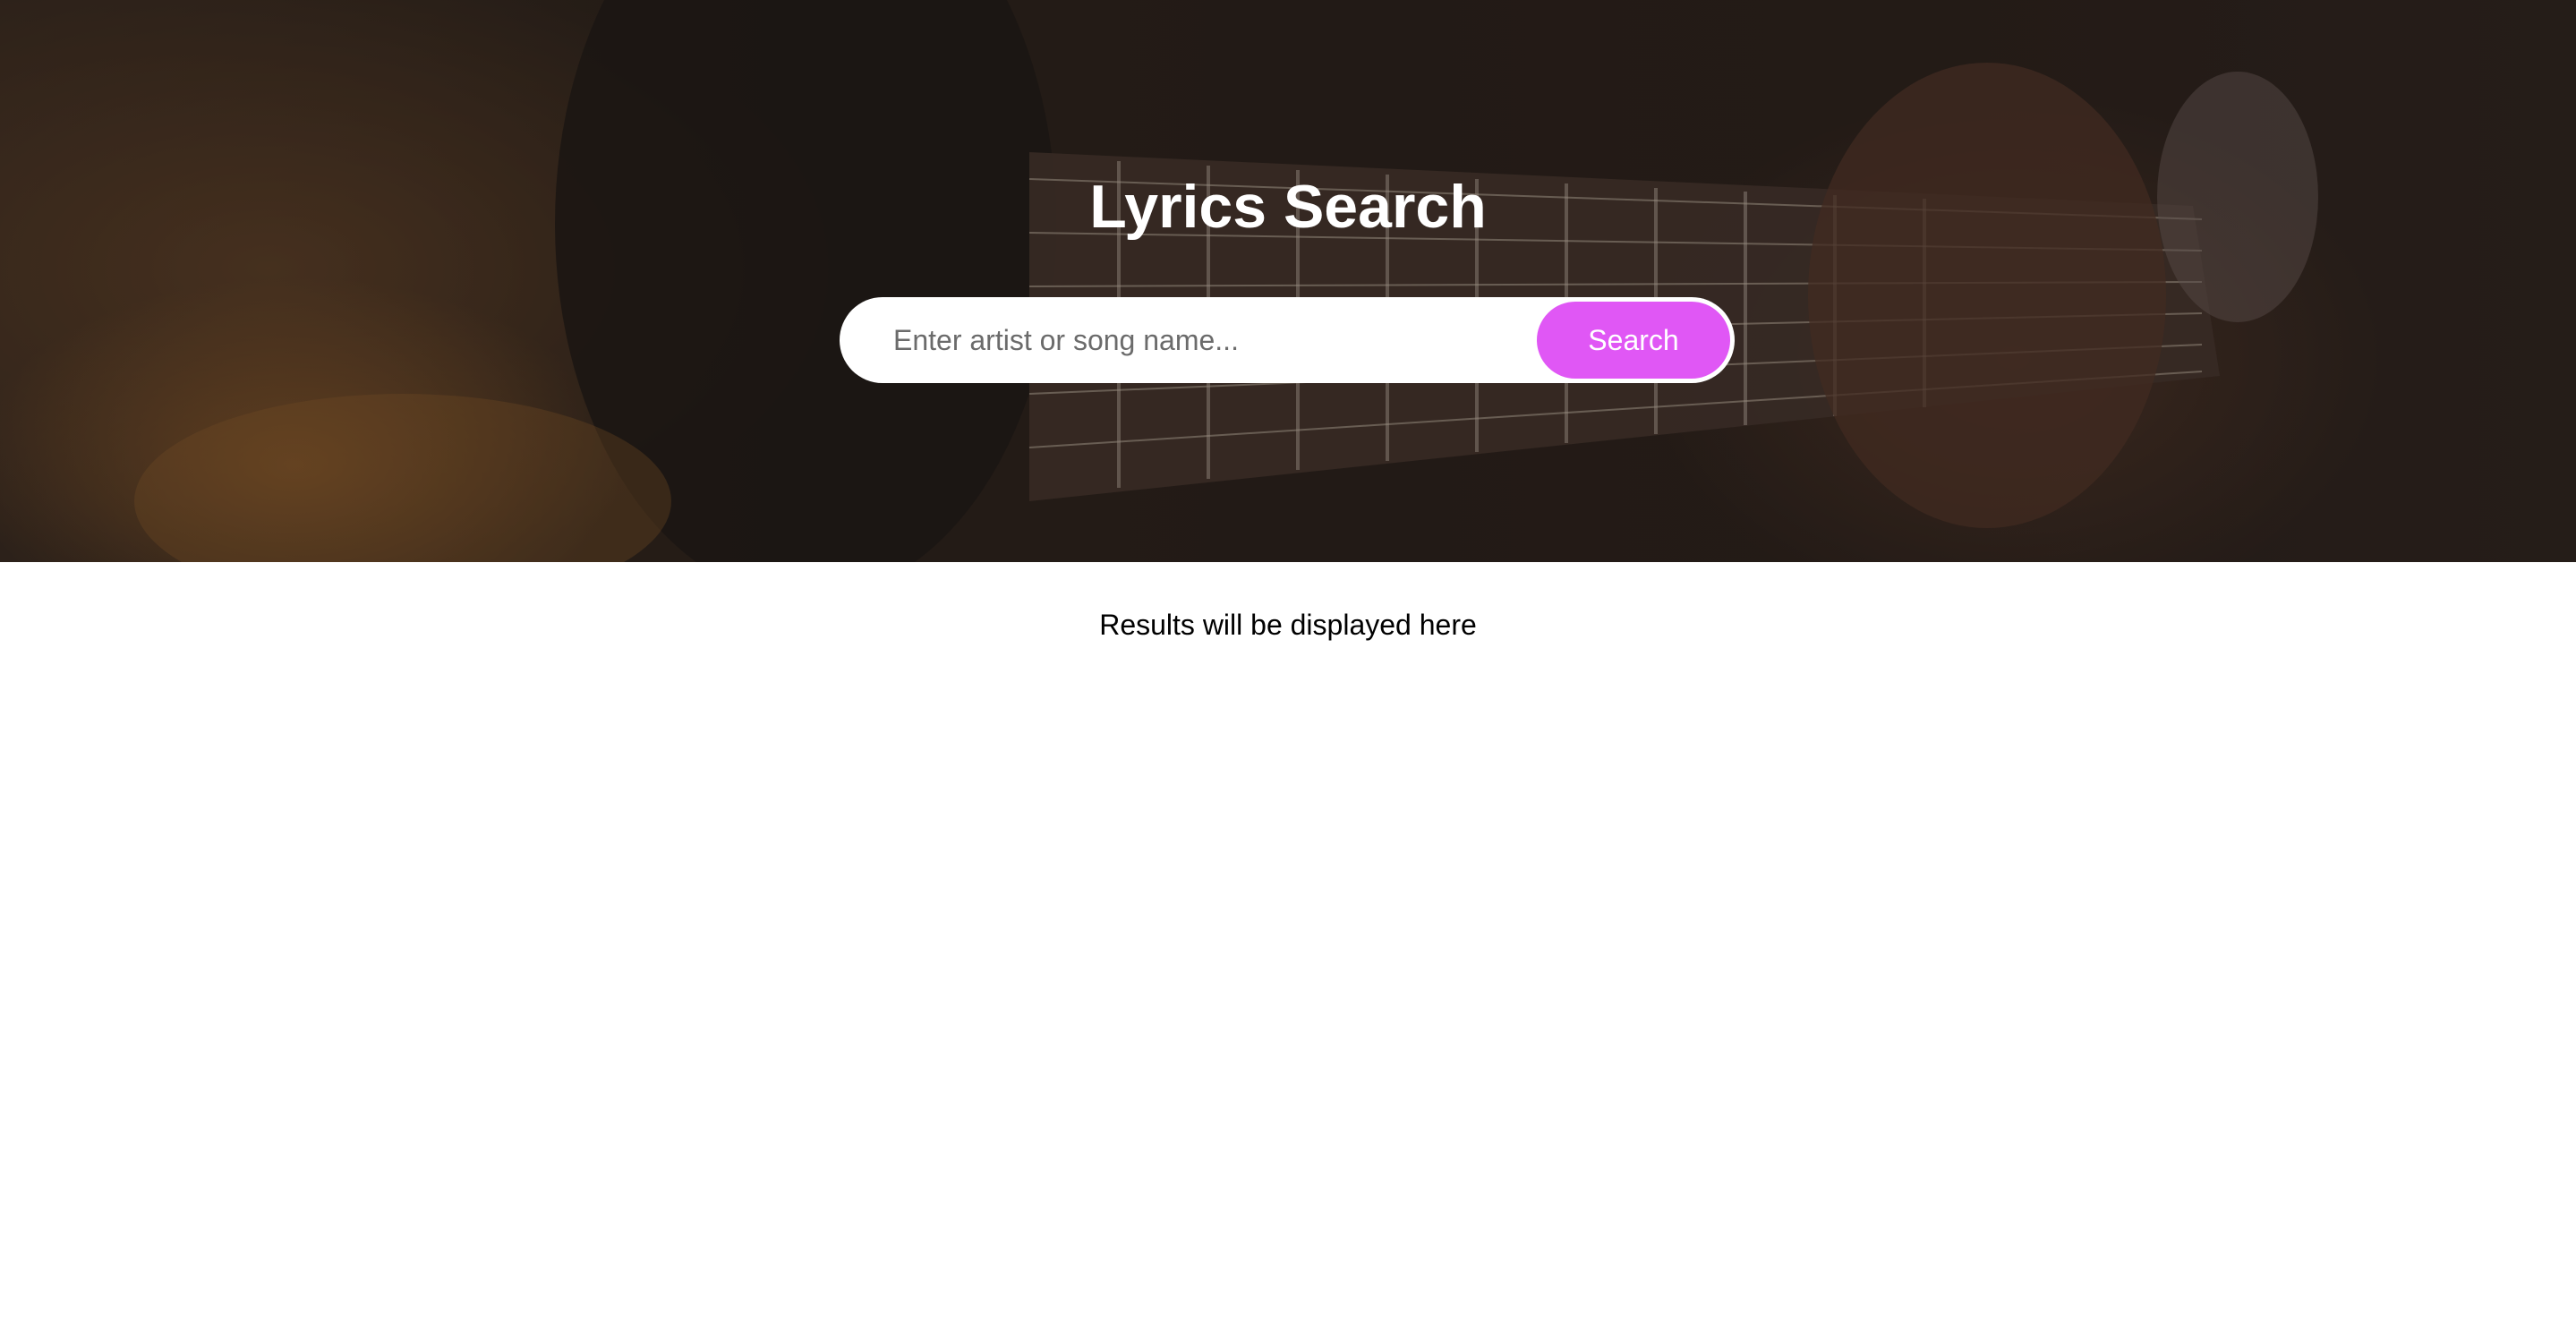 The image size is (2576, 1339). I want to click on search-form: Search, so click(1287, 340).